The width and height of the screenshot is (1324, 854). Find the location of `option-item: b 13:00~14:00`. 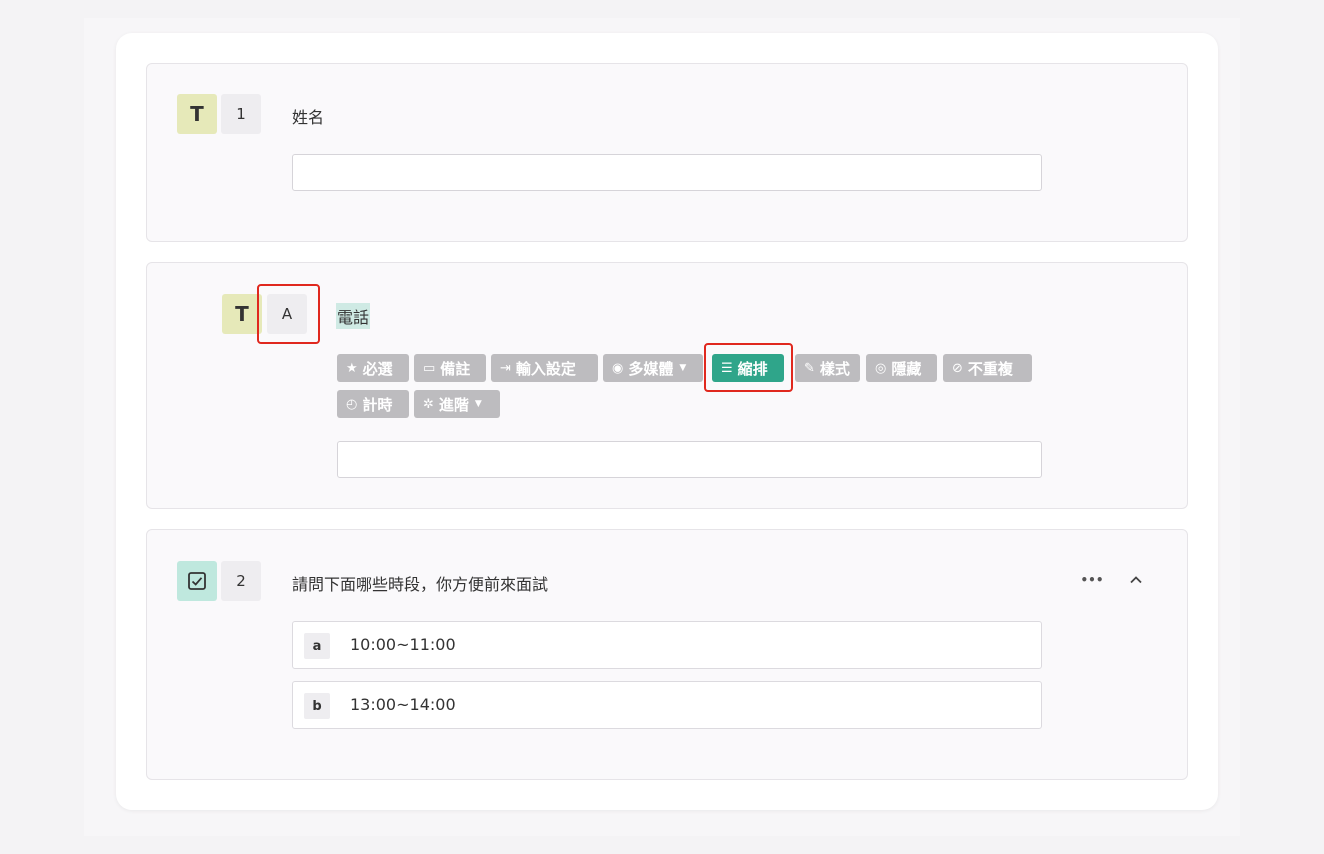

option-item: b 13:00~14:00 is located at coordinates (667, 705).